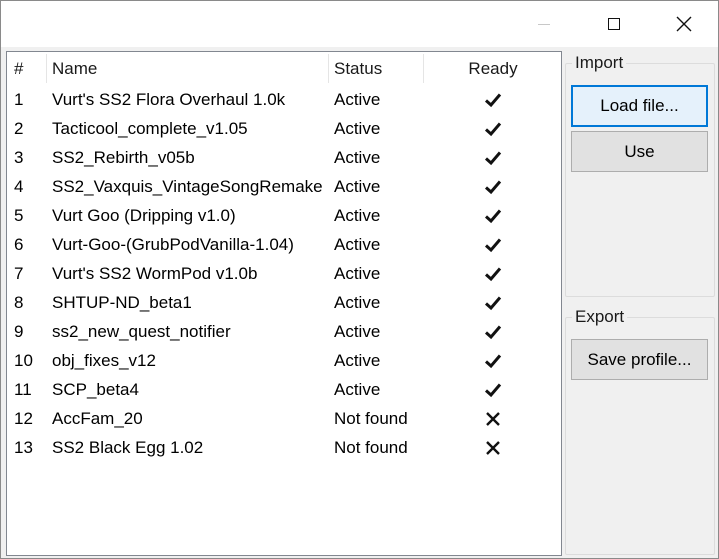 The width and height of the screenshot is (719, 559). What do you see at coordinates (97, 418) in the screenshot?
I see `mod-name: AccFam_20` at bounding box center [97, 418].